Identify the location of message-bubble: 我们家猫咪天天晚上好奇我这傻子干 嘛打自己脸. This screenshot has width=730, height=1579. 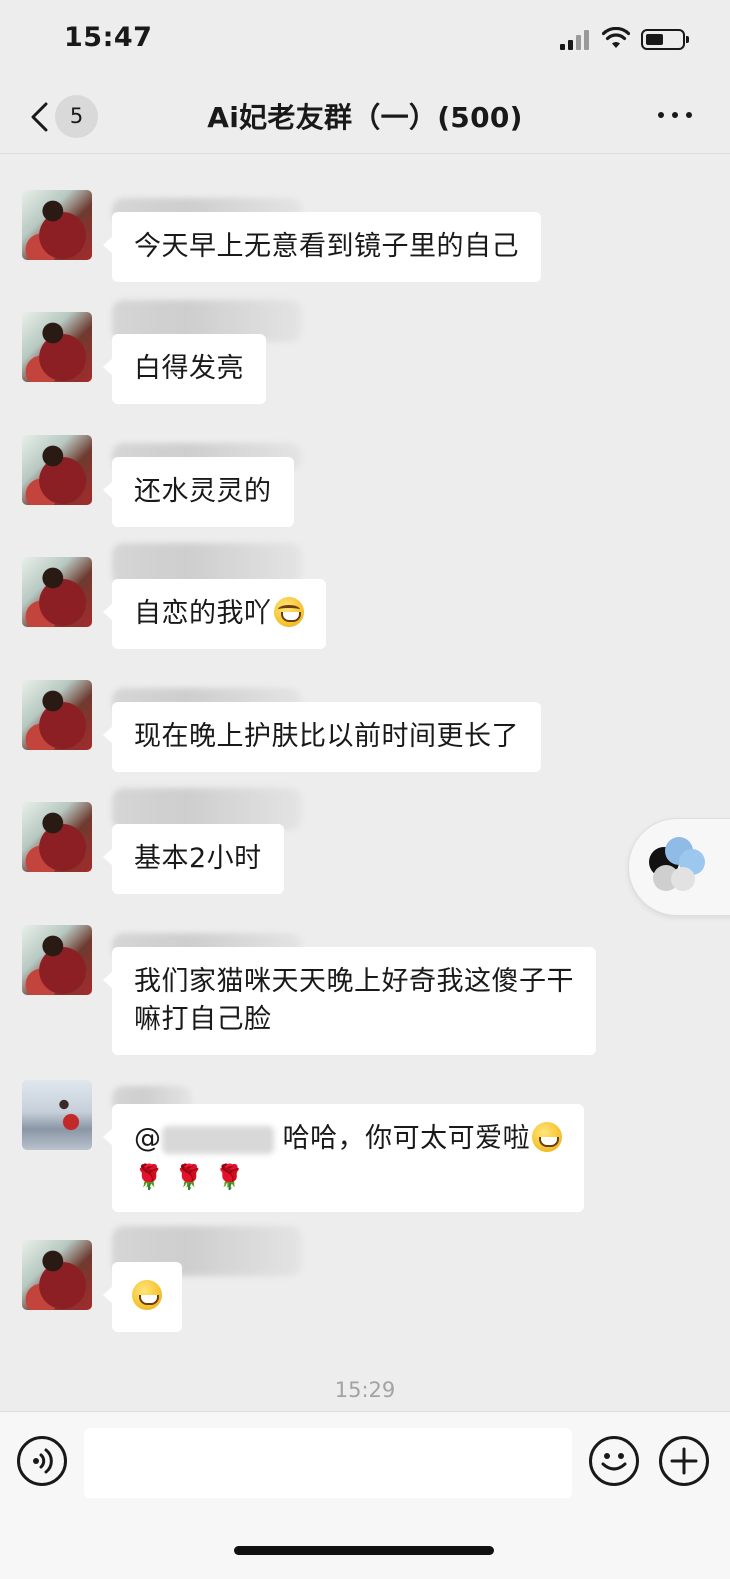
(349, 1001).